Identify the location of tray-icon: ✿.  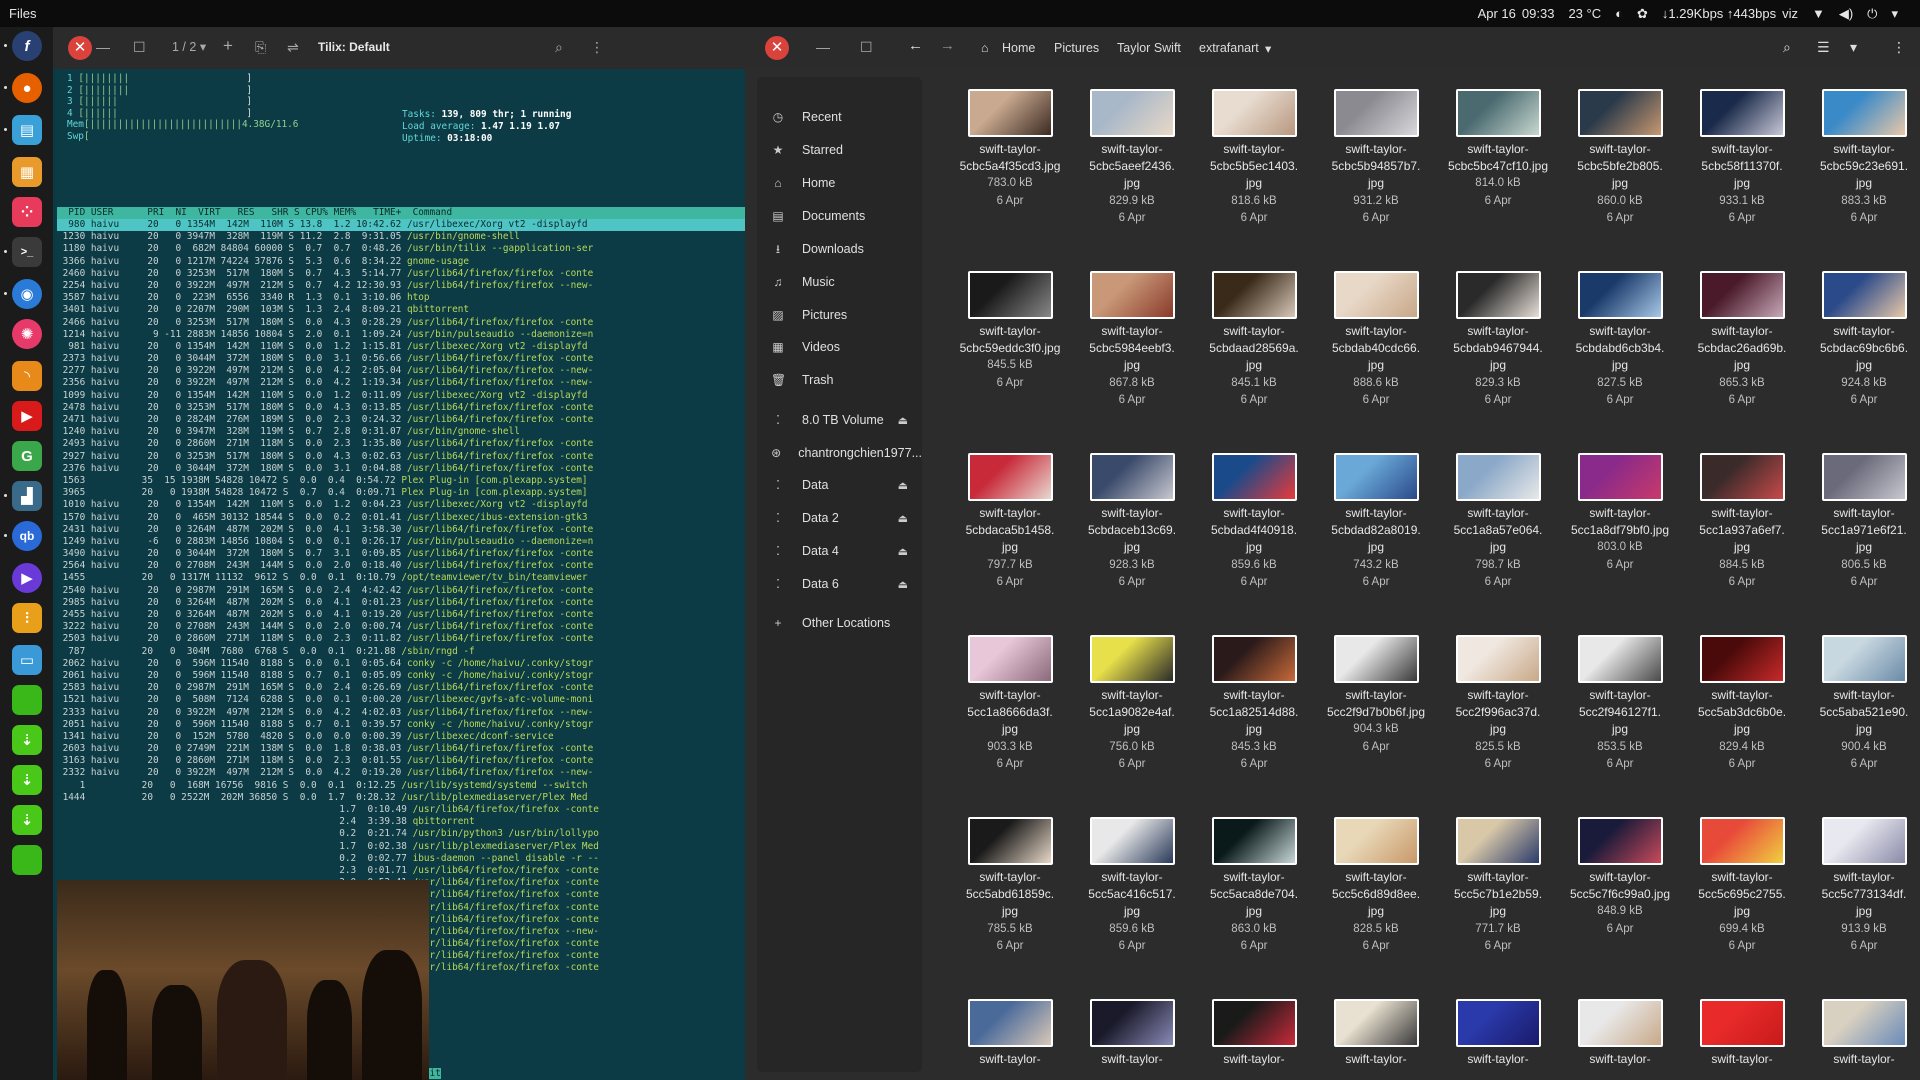
(1642, 14).